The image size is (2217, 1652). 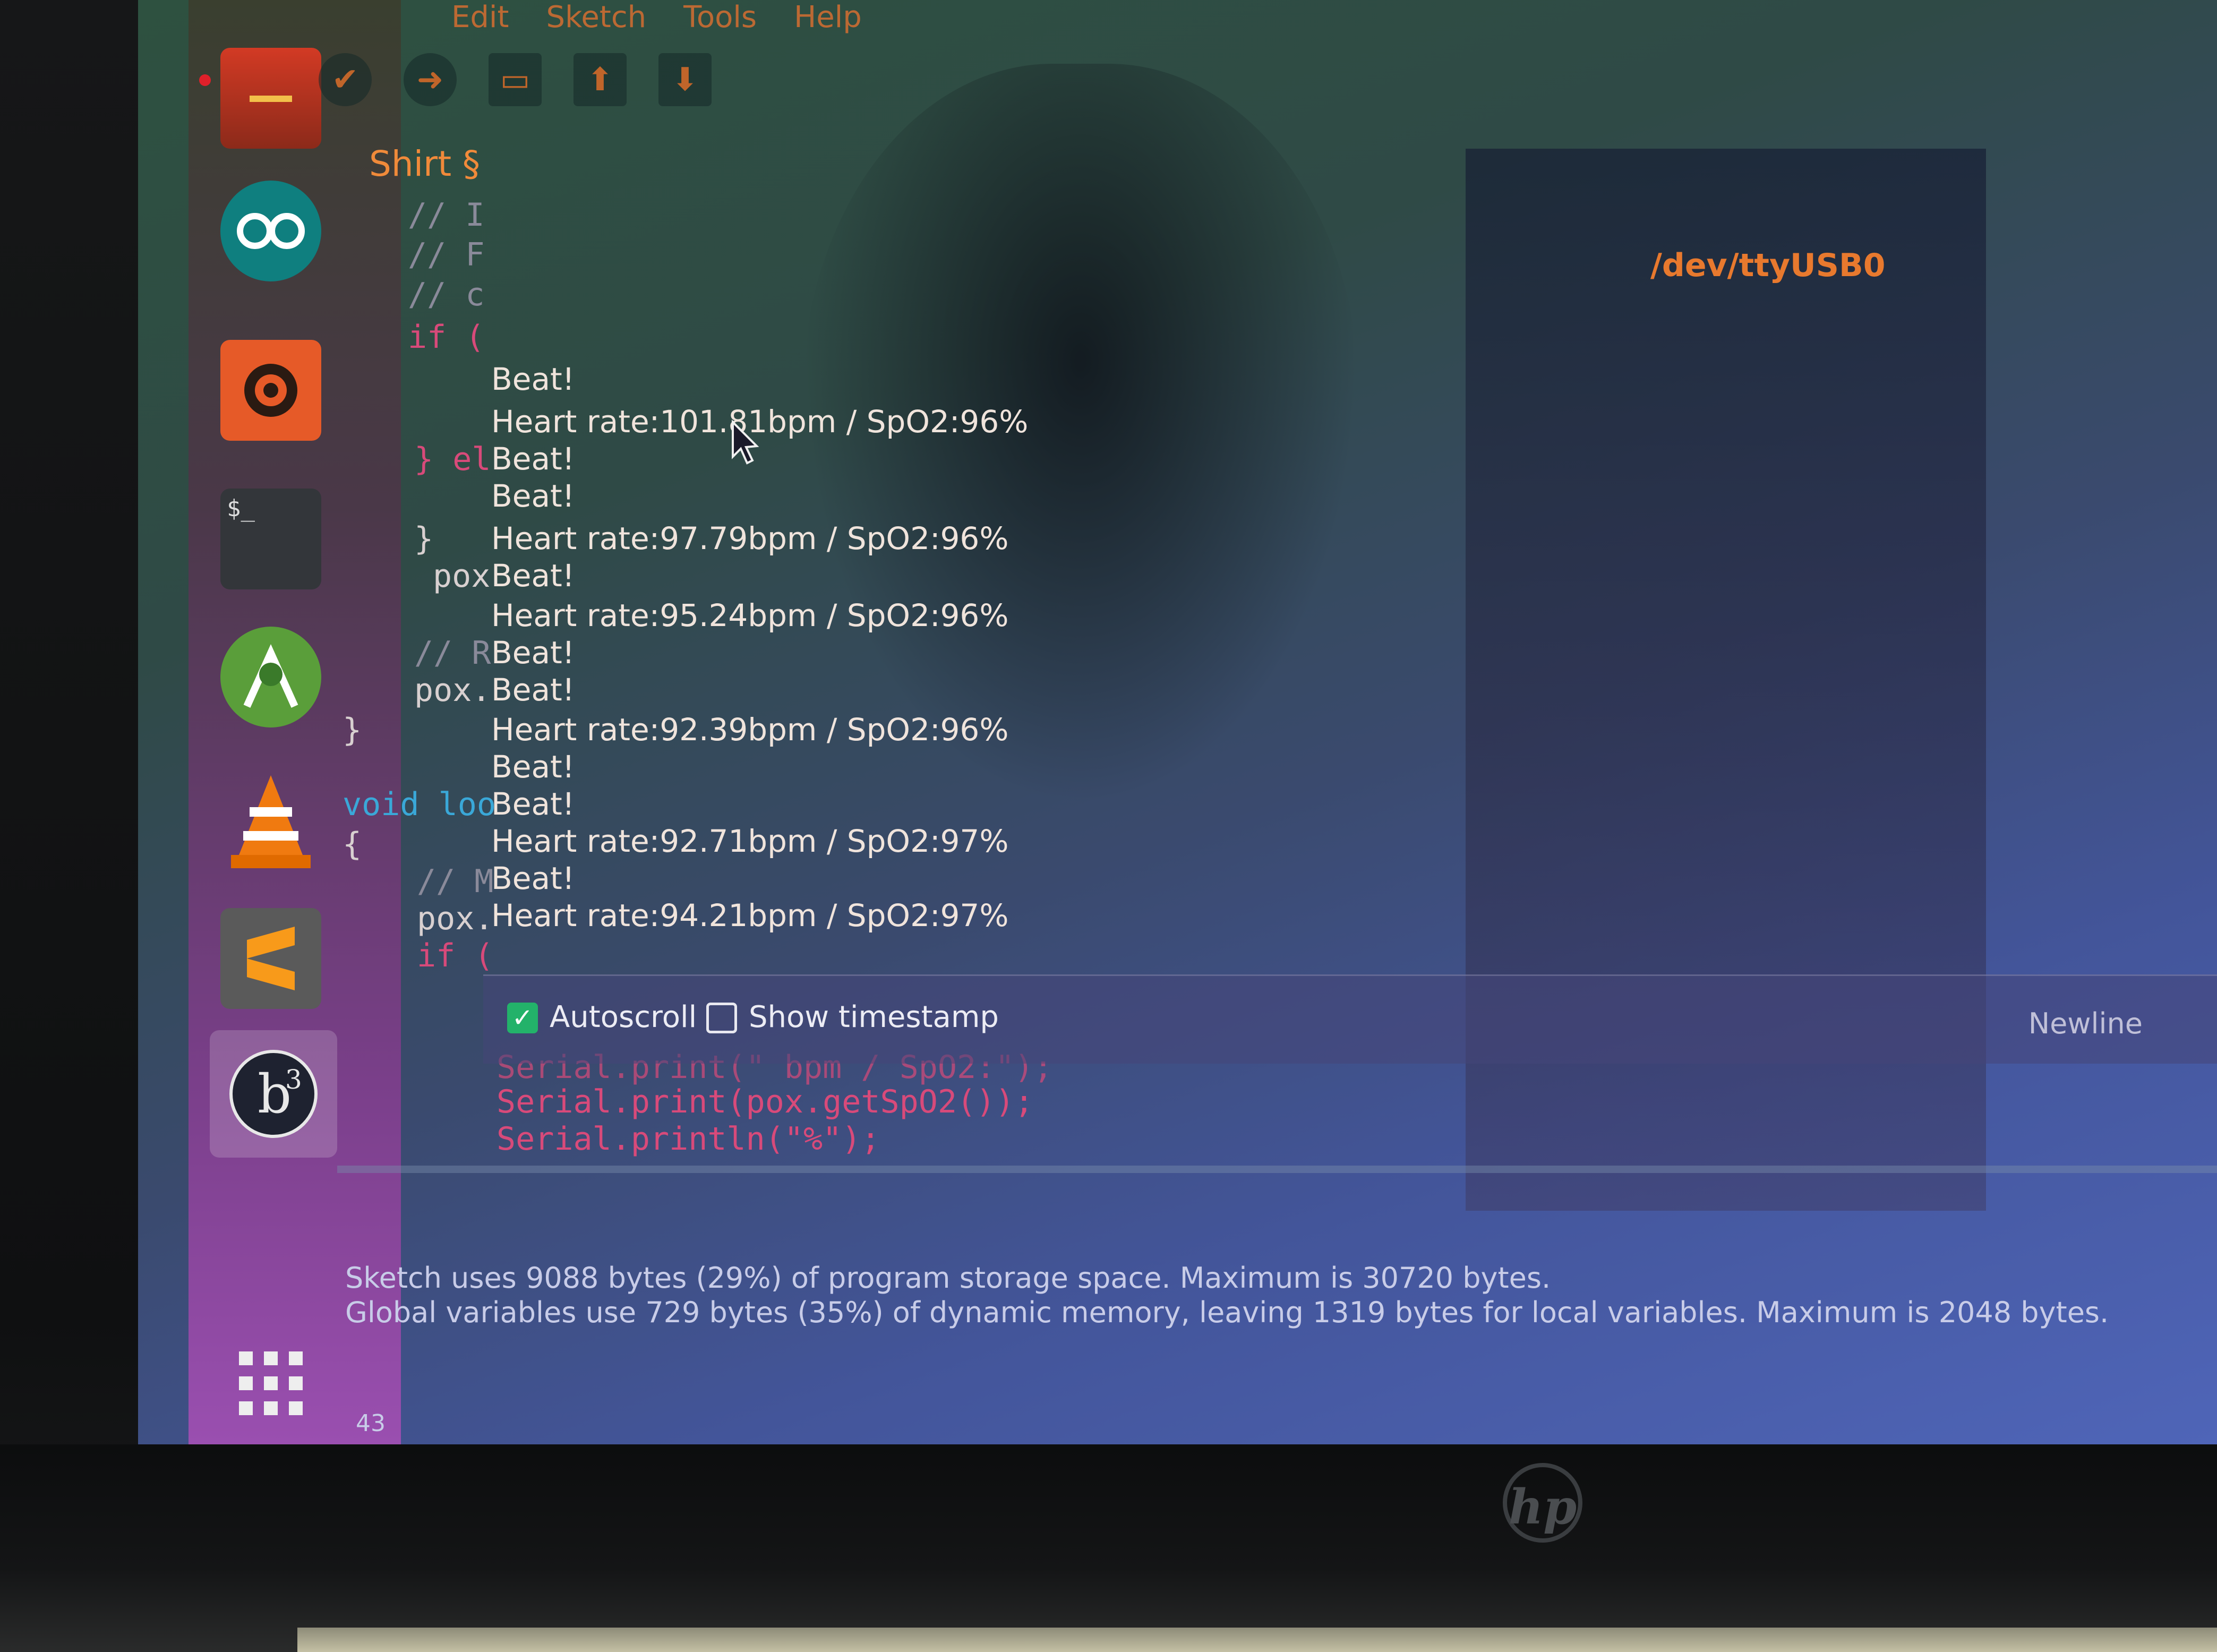 I want to click on show-timestamp-checkbox, so click(x=721, y=1018).